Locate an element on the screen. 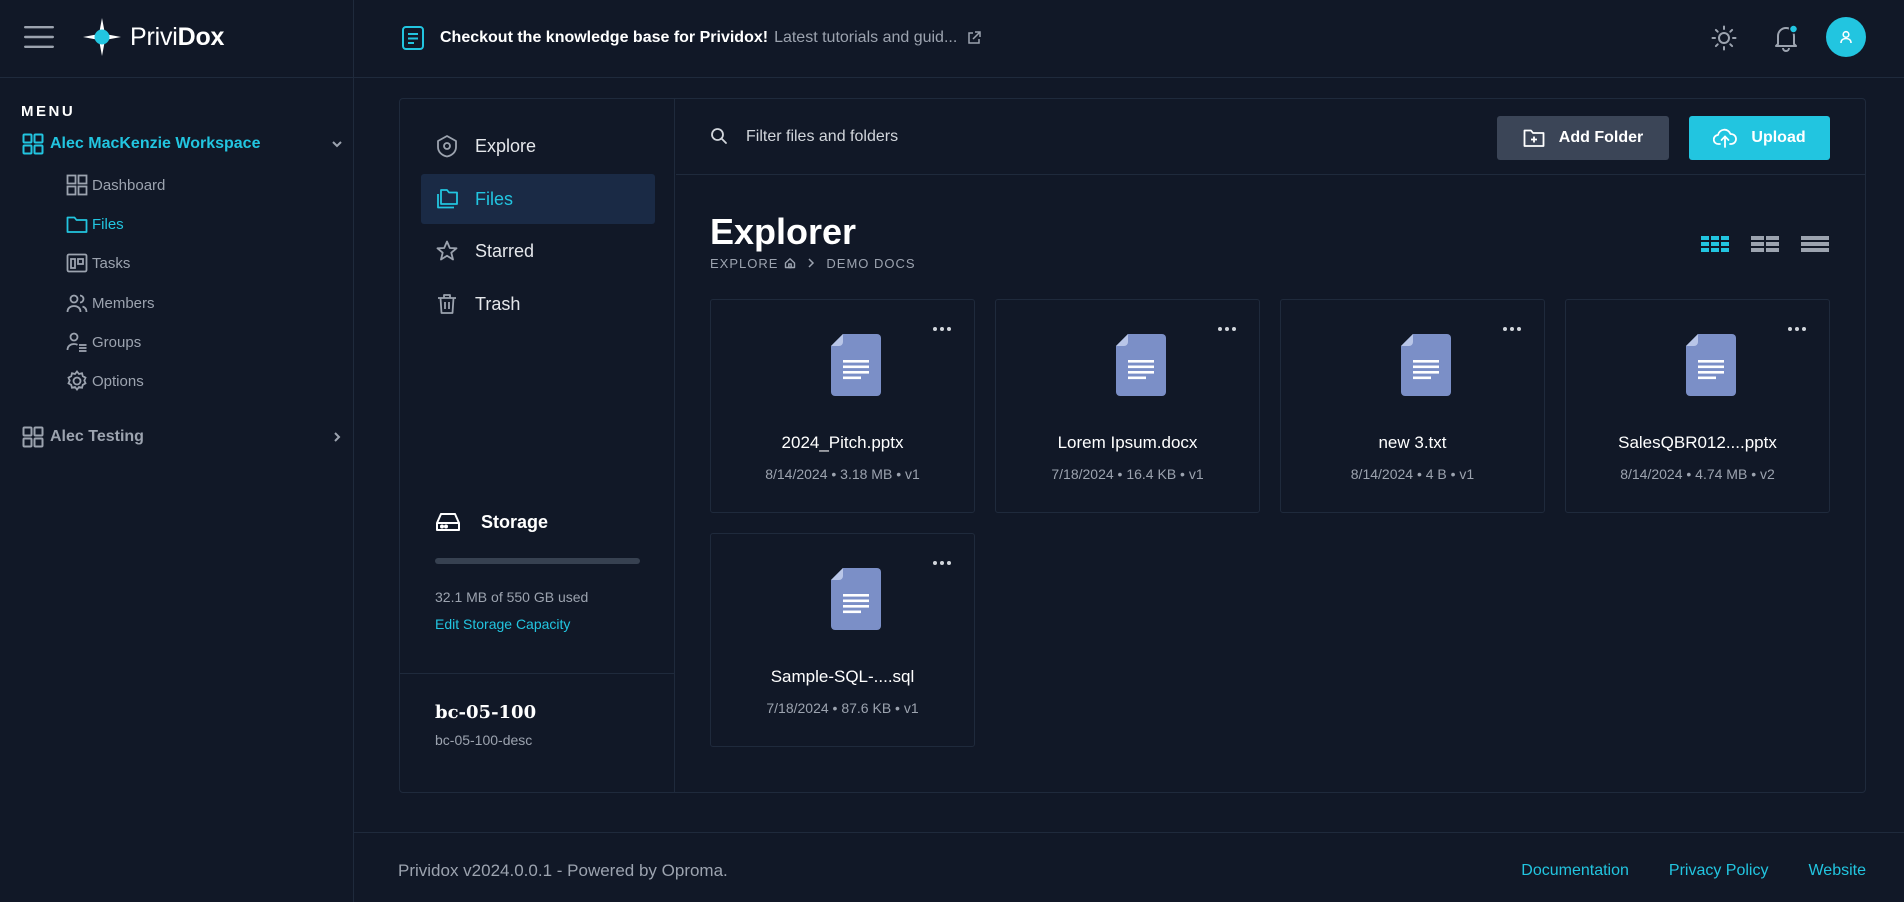 The height and width of the screenshot is (902, 1904). hamburger-menu-icon is located at coordinates (39, 37).